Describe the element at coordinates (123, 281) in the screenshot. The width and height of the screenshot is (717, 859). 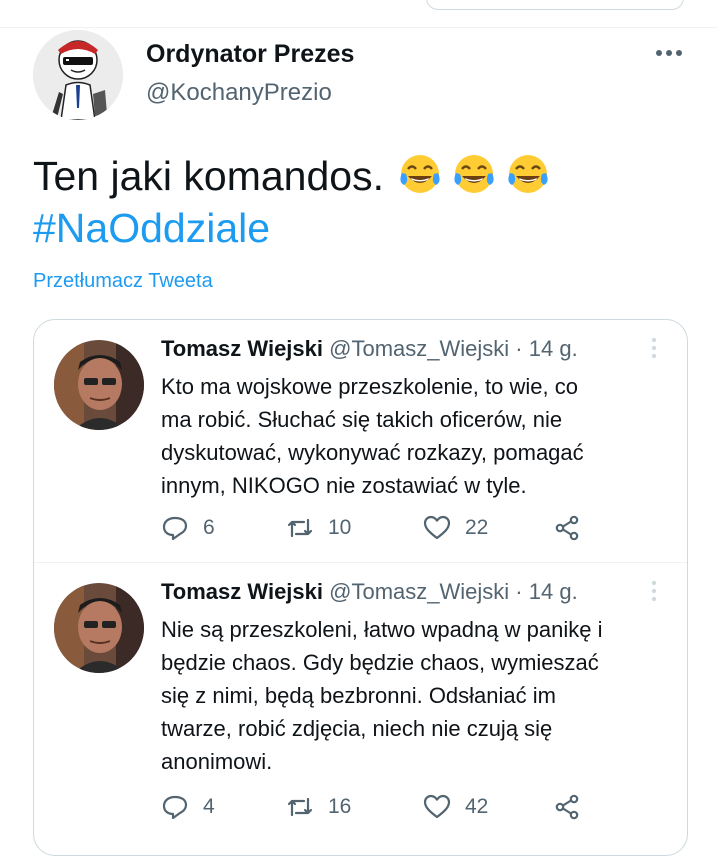
I see `translate-tweet-link: Przetłumacz Tweeta` at that location.